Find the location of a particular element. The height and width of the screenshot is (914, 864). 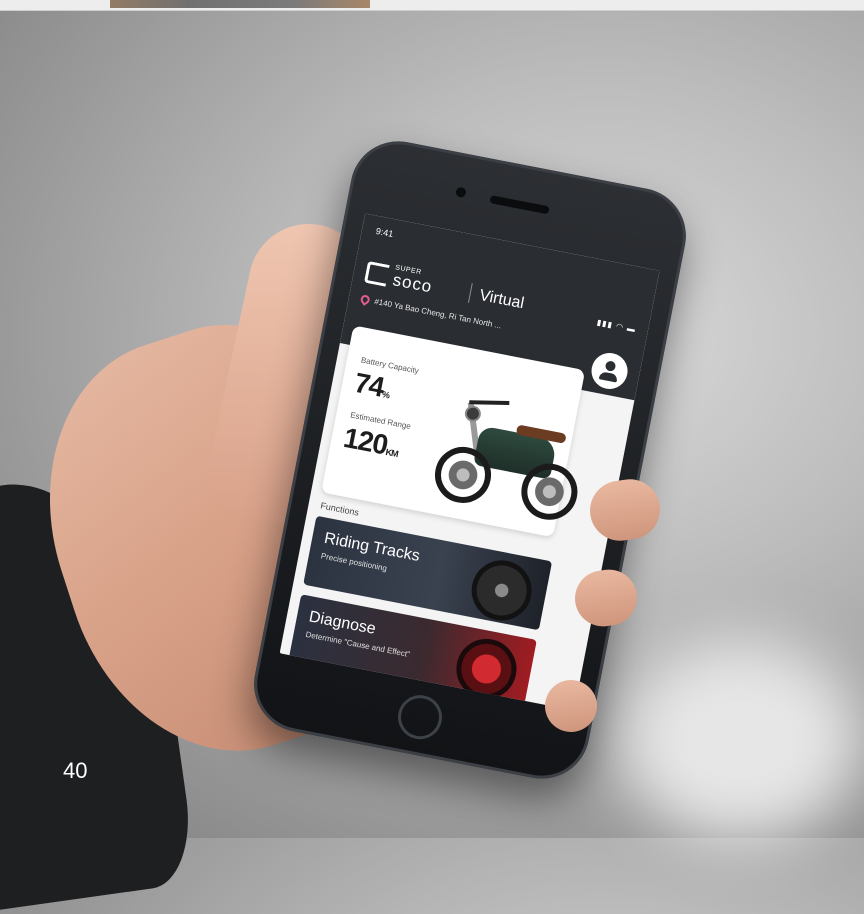

header-divider is located at coordinates (470, 293).